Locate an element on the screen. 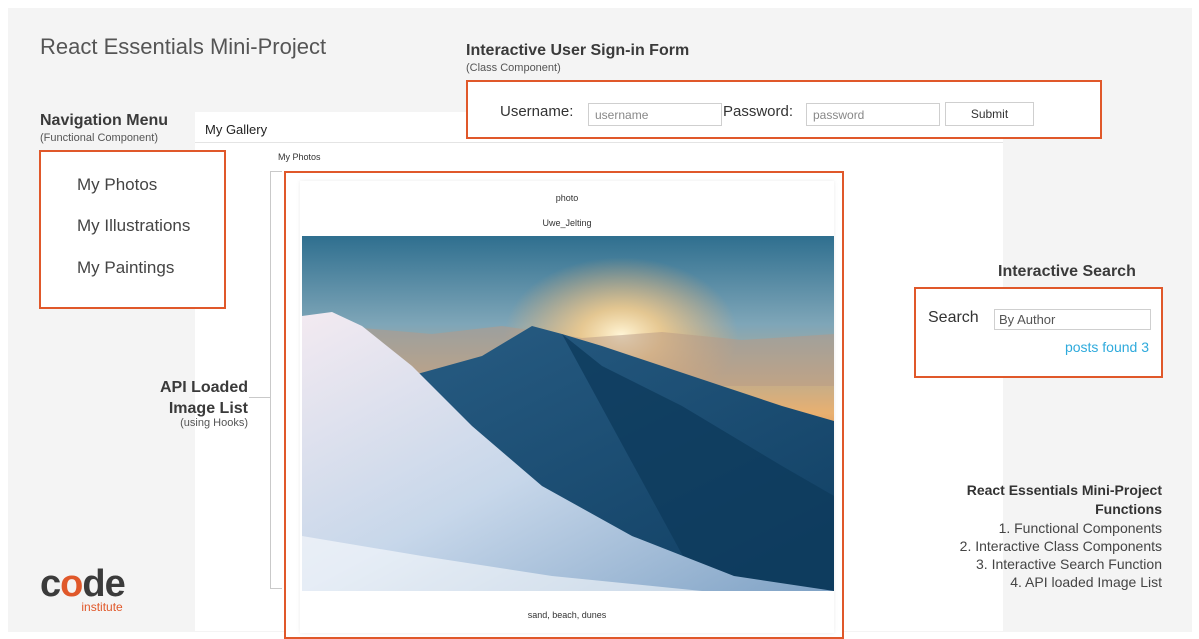  image-list-bracket is located at coordinates (276, 380).